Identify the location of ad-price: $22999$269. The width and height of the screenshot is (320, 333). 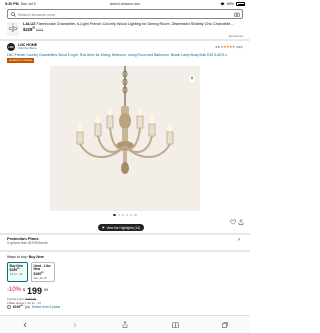
(33, 29).